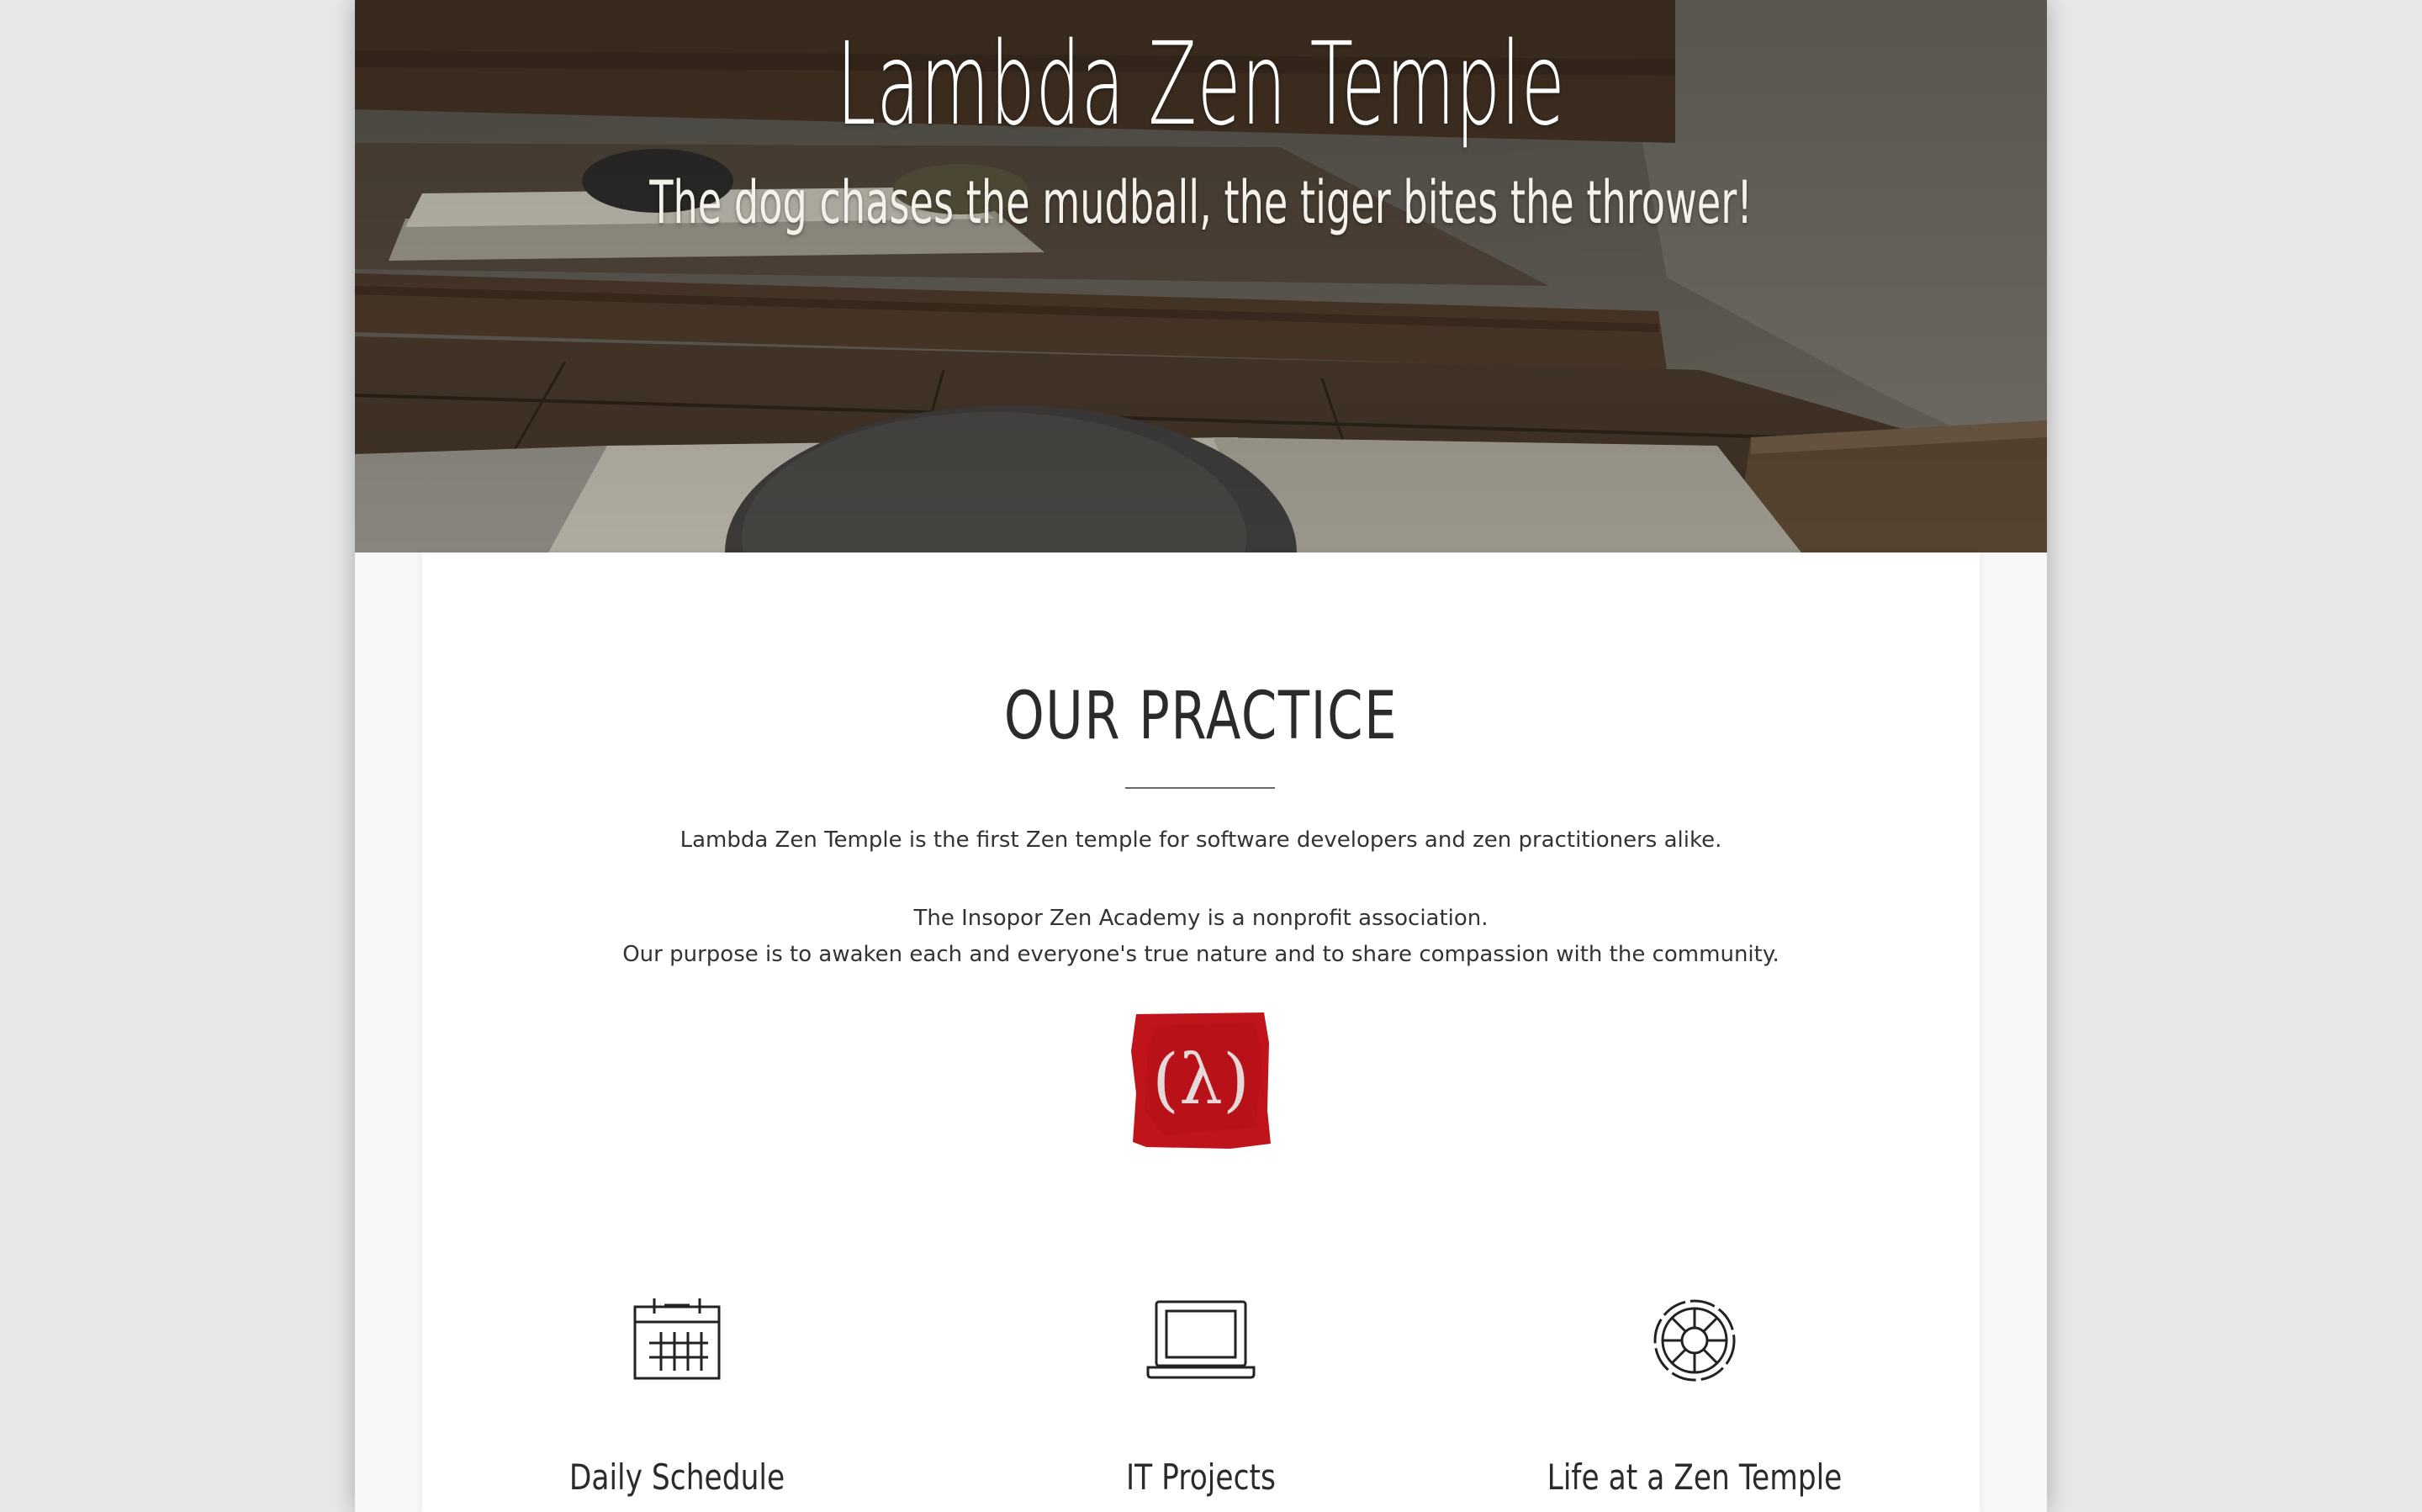  I want to click on laptop-icon, so click(1201, 1339).